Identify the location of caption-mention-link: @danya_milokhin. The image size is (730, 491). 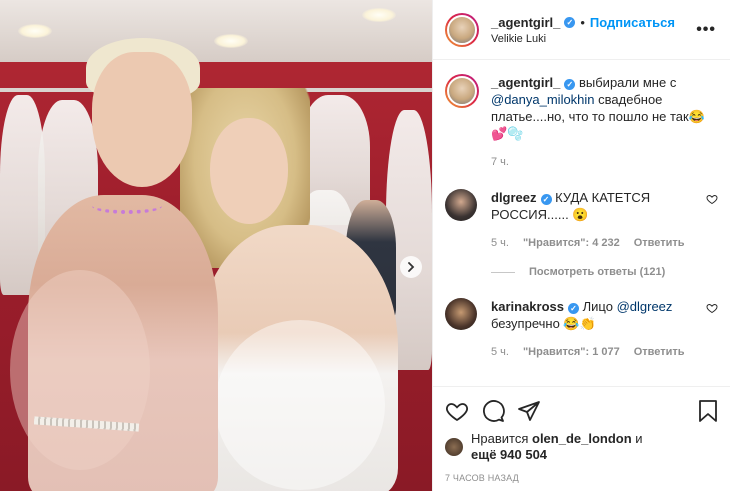
(543, 99).